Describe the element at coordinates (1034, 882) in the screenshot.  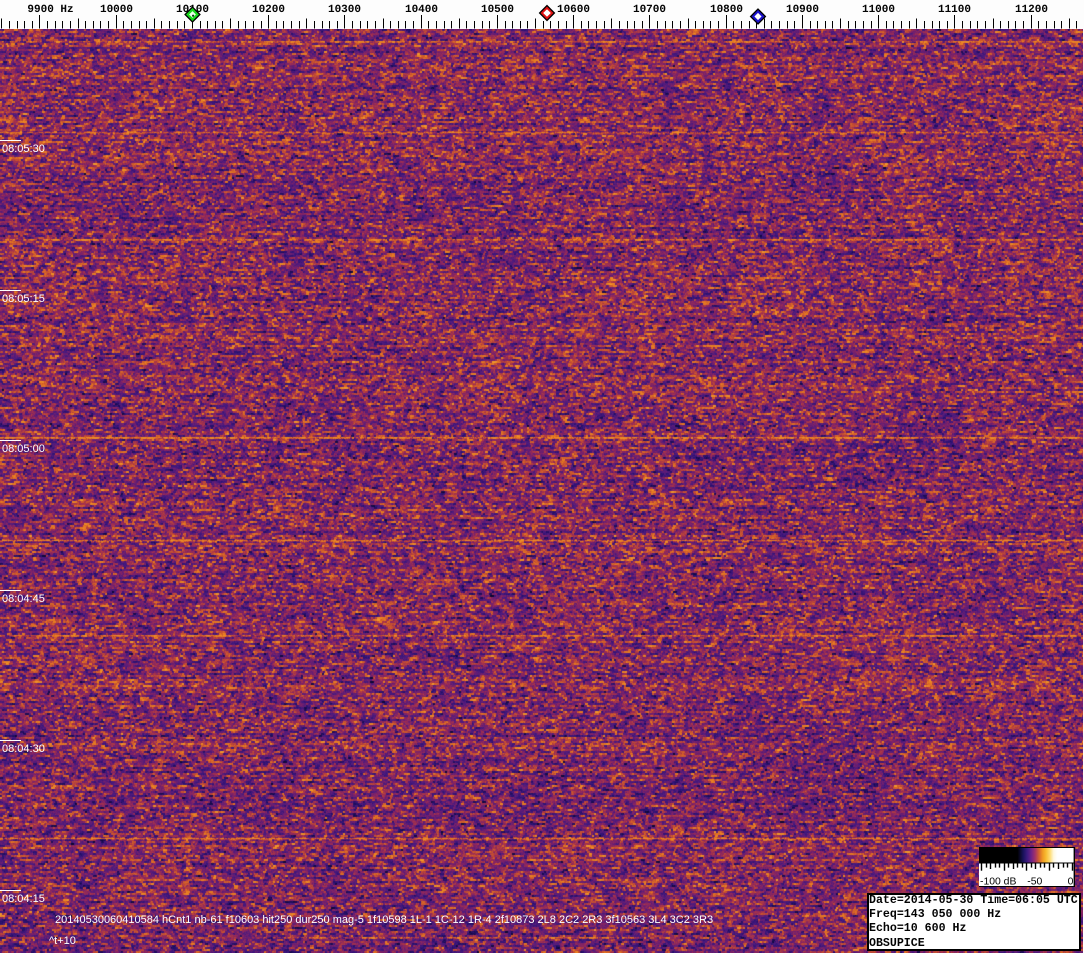
I see `svg-text: -50` at that location.